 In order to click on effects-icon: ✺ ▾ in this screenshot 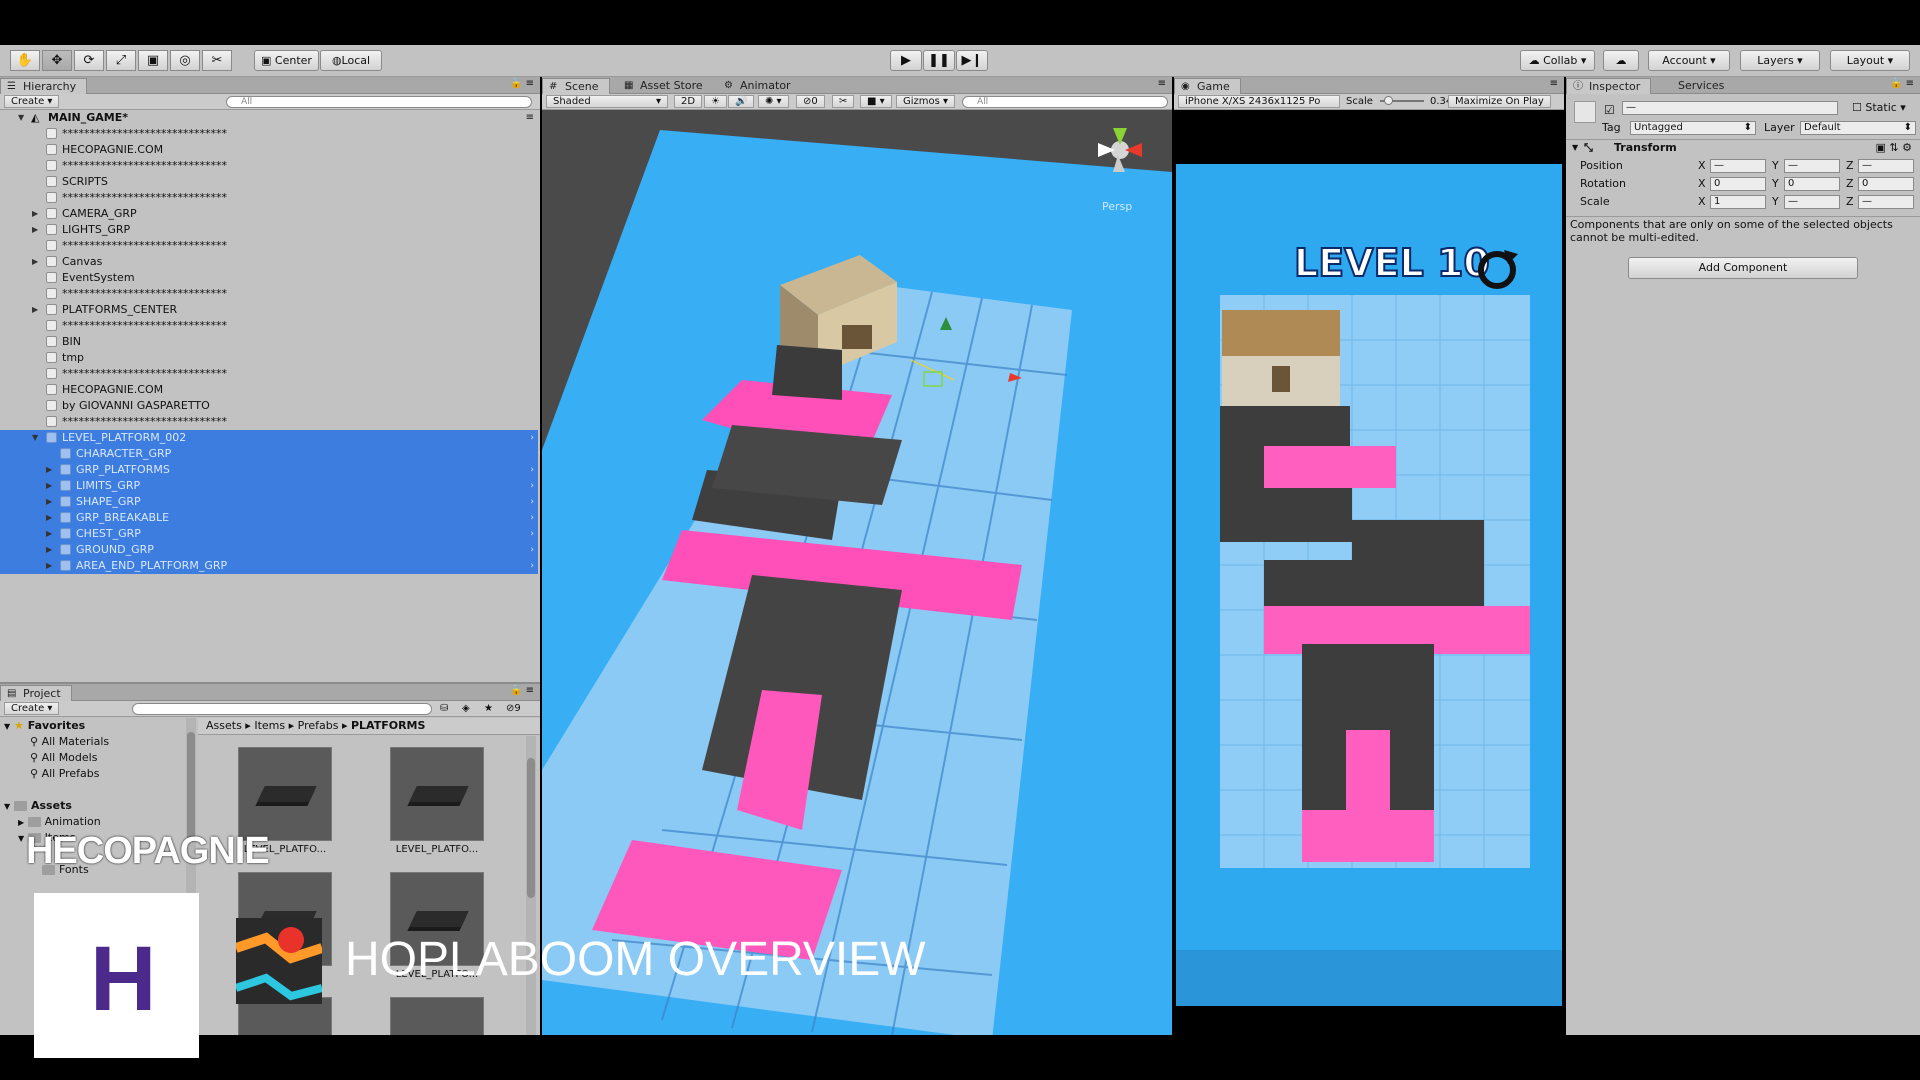, I will do `click(773, 101)`.